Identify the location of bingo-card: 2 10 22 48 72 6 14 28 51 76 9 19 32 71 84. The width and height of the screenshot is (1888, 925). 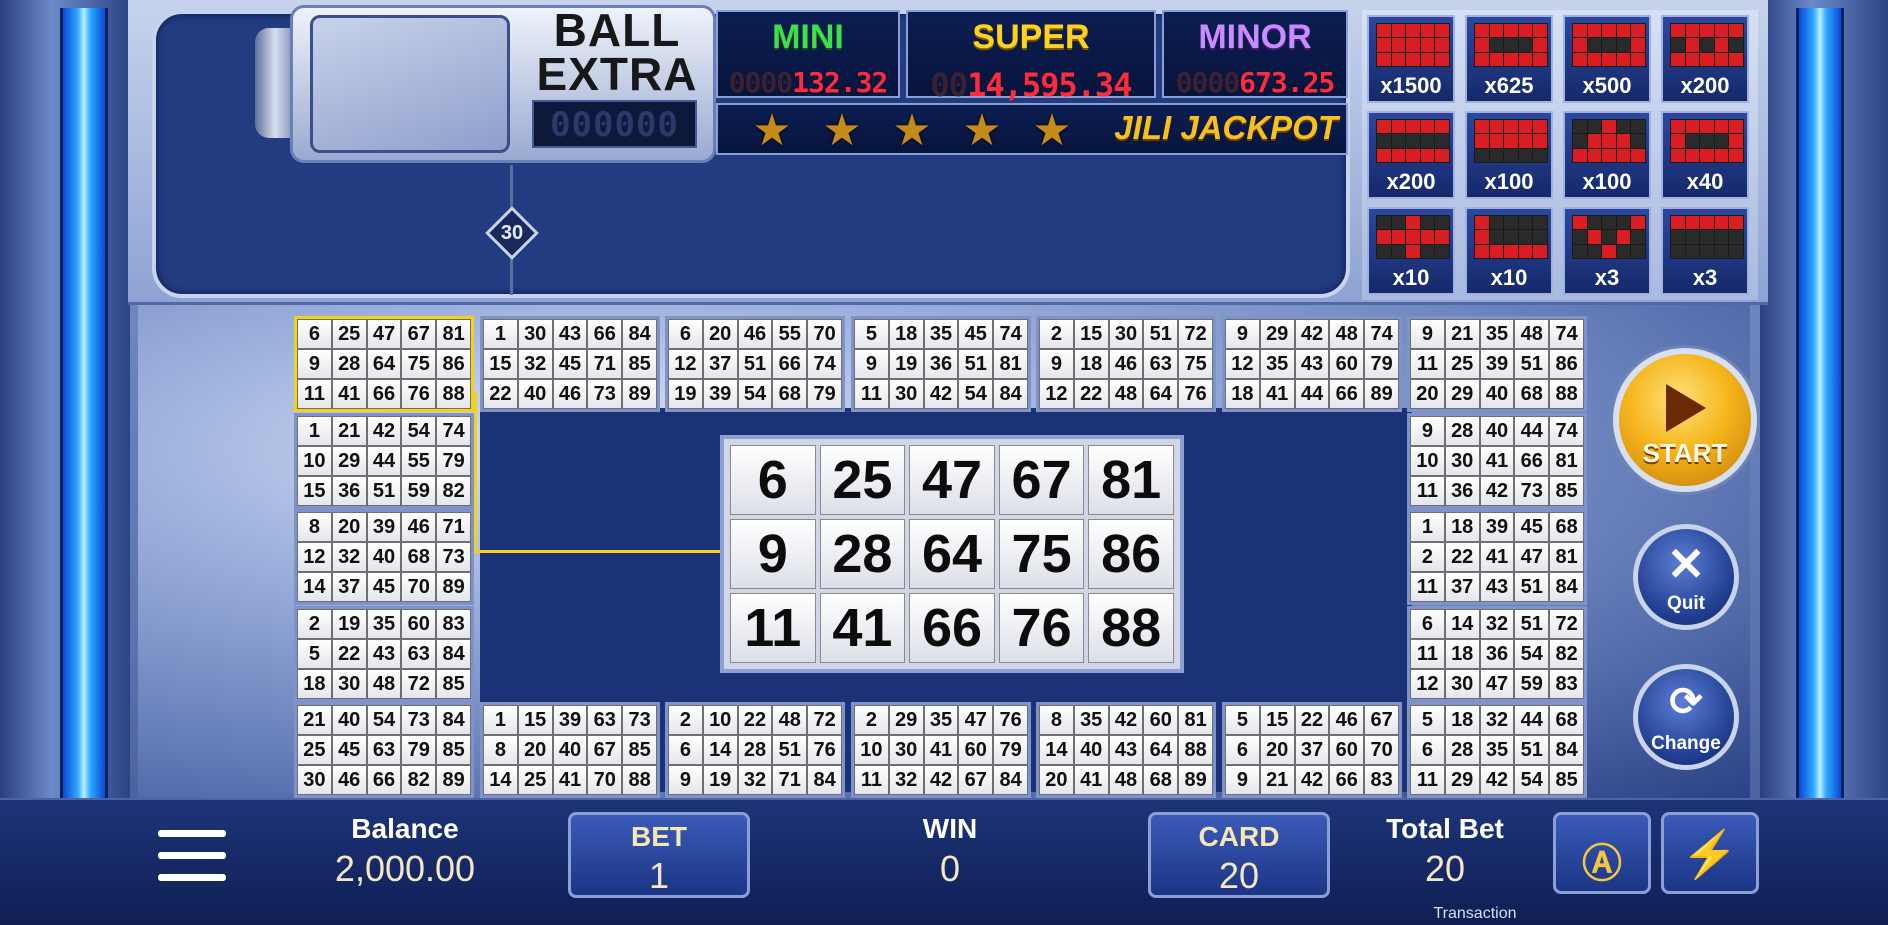
(755, 750).